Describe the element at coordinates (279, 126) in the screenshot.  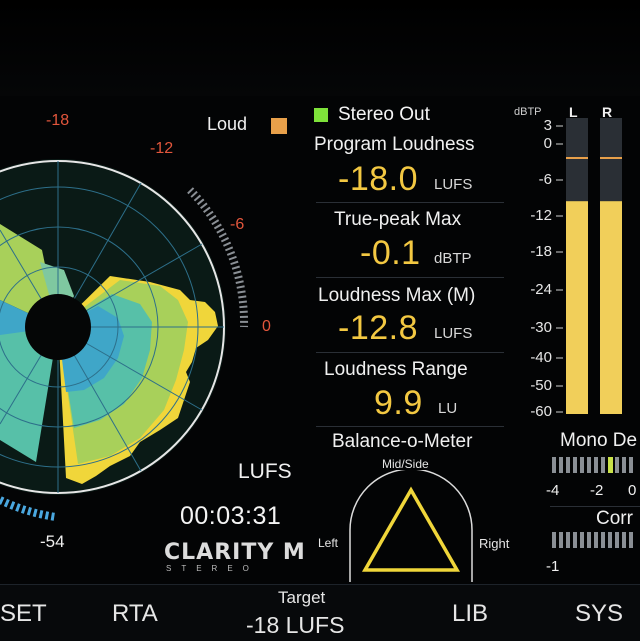
I see `loud-legend-swatch` at that location.